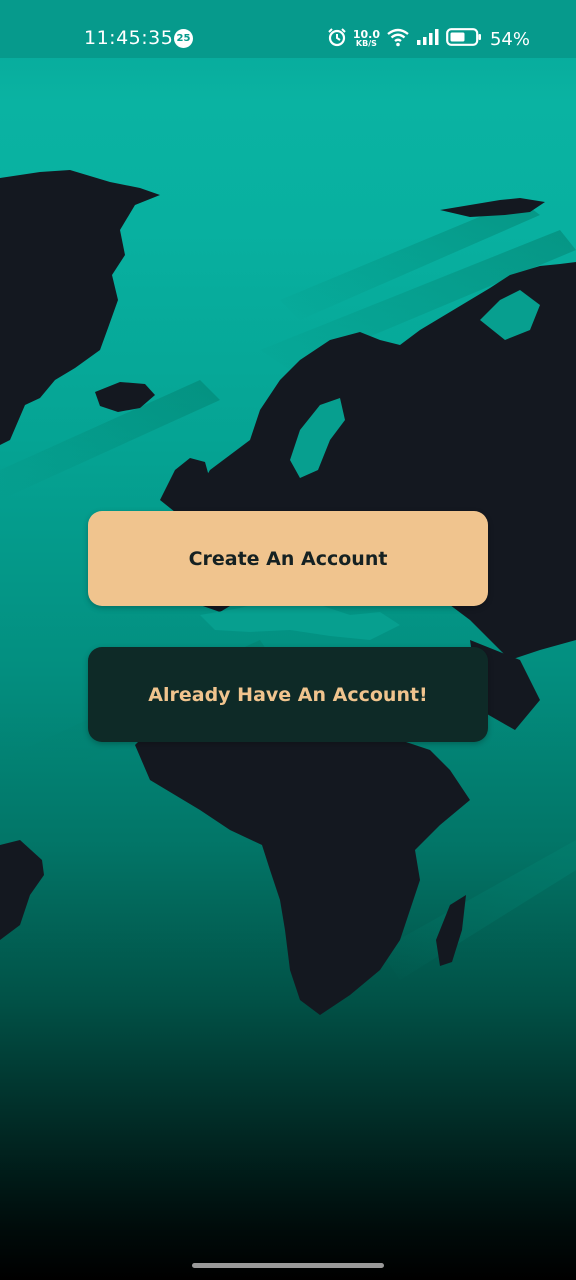 The image size is (576, 1280). Describe the element at coordinates (288, 29) in the screenshot. I see `status-bar: 11:45:35 25 10.0 KB/S 54%` at that location.